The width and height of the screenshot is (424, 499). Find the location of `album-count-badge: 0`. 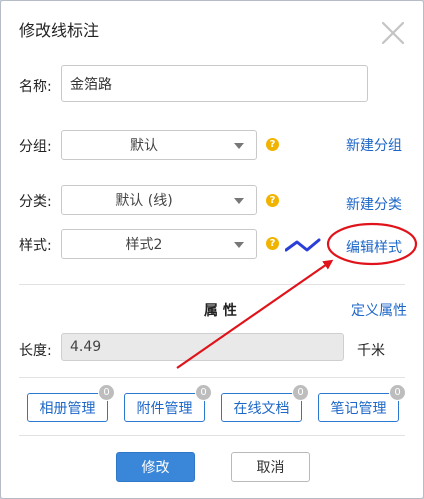

album-count-badge: 0 is located at coordinates (106, 392).